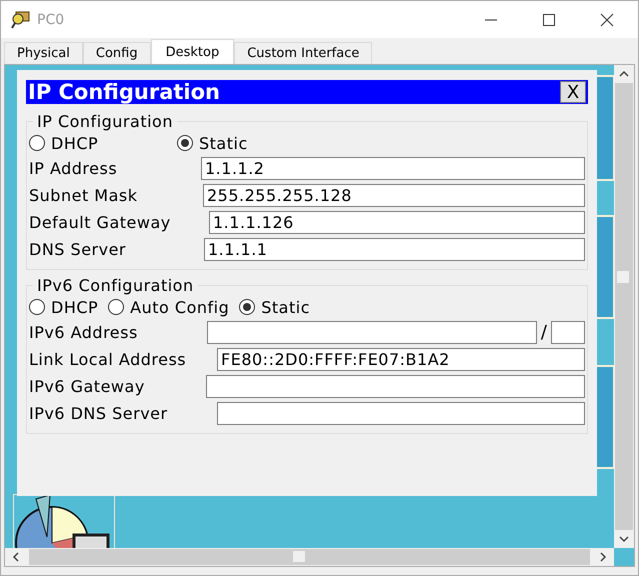  I want to click on maximize-icon, so click(549, 19).